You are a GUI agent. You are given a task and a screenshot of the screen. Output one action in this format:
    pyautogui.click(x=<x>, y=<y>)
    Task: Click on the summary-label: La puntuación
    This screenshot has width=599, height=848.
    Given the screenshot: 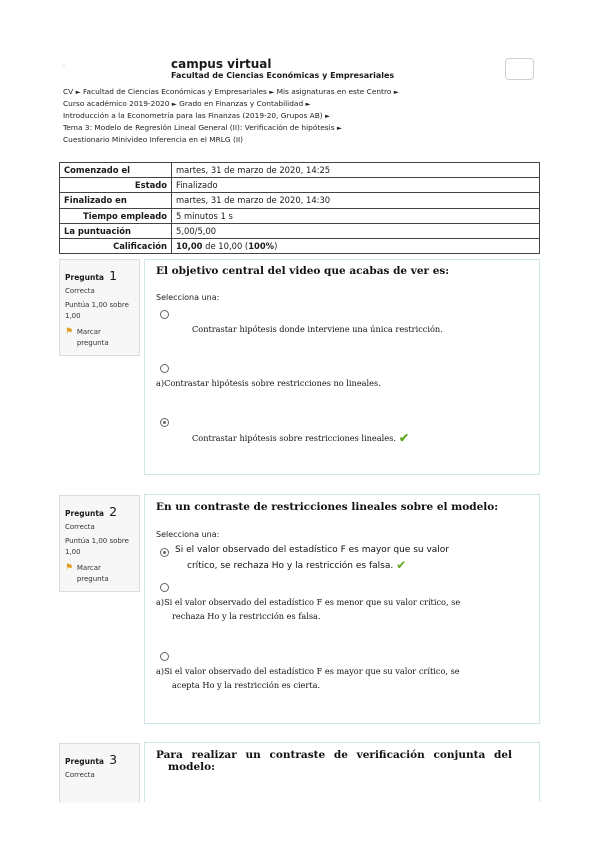 What is the action you would take?
    pyautogui.click(x=115, y=230)
    